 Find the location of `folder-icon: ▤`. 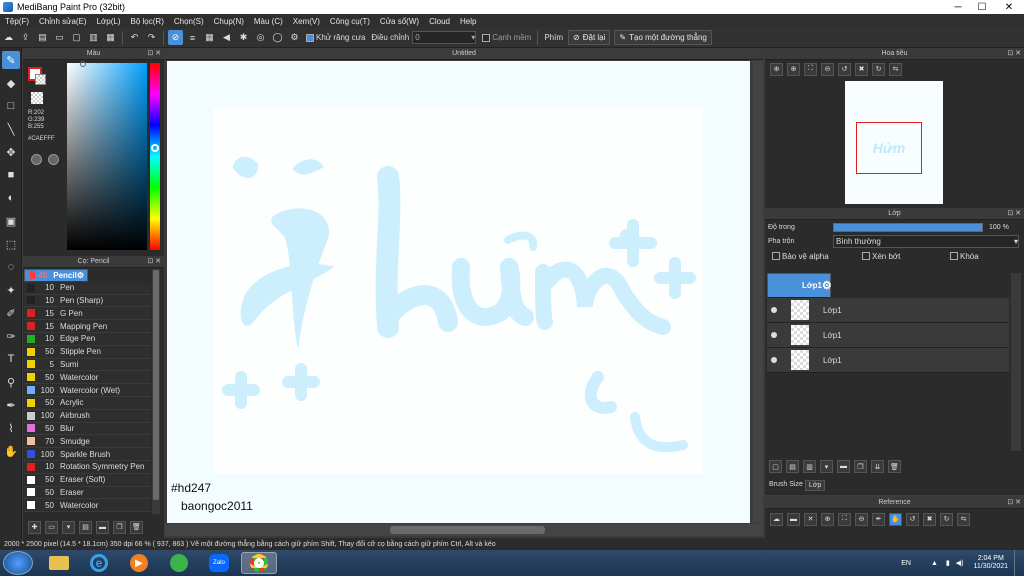

folder-icon: ▤ is located at coordinates (42, 37).